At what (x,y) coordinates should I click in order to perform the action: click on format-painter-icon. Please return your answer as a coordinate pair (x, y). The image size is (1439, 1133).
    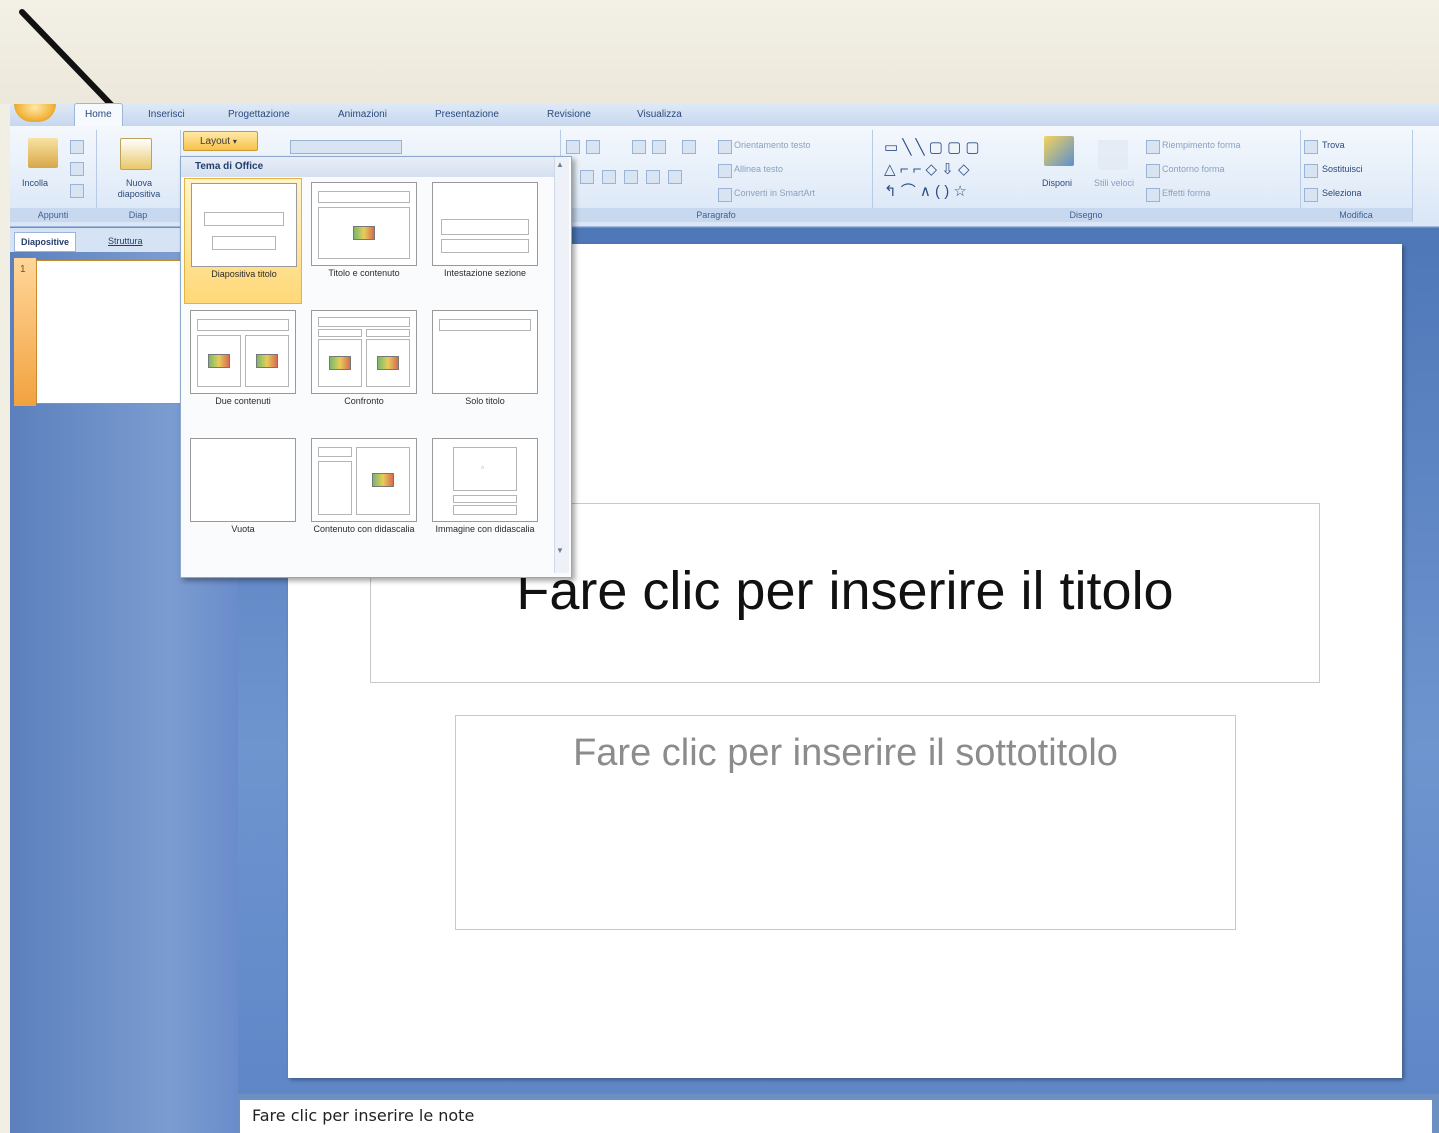
    Looking at the image, I should click on (77, 191).